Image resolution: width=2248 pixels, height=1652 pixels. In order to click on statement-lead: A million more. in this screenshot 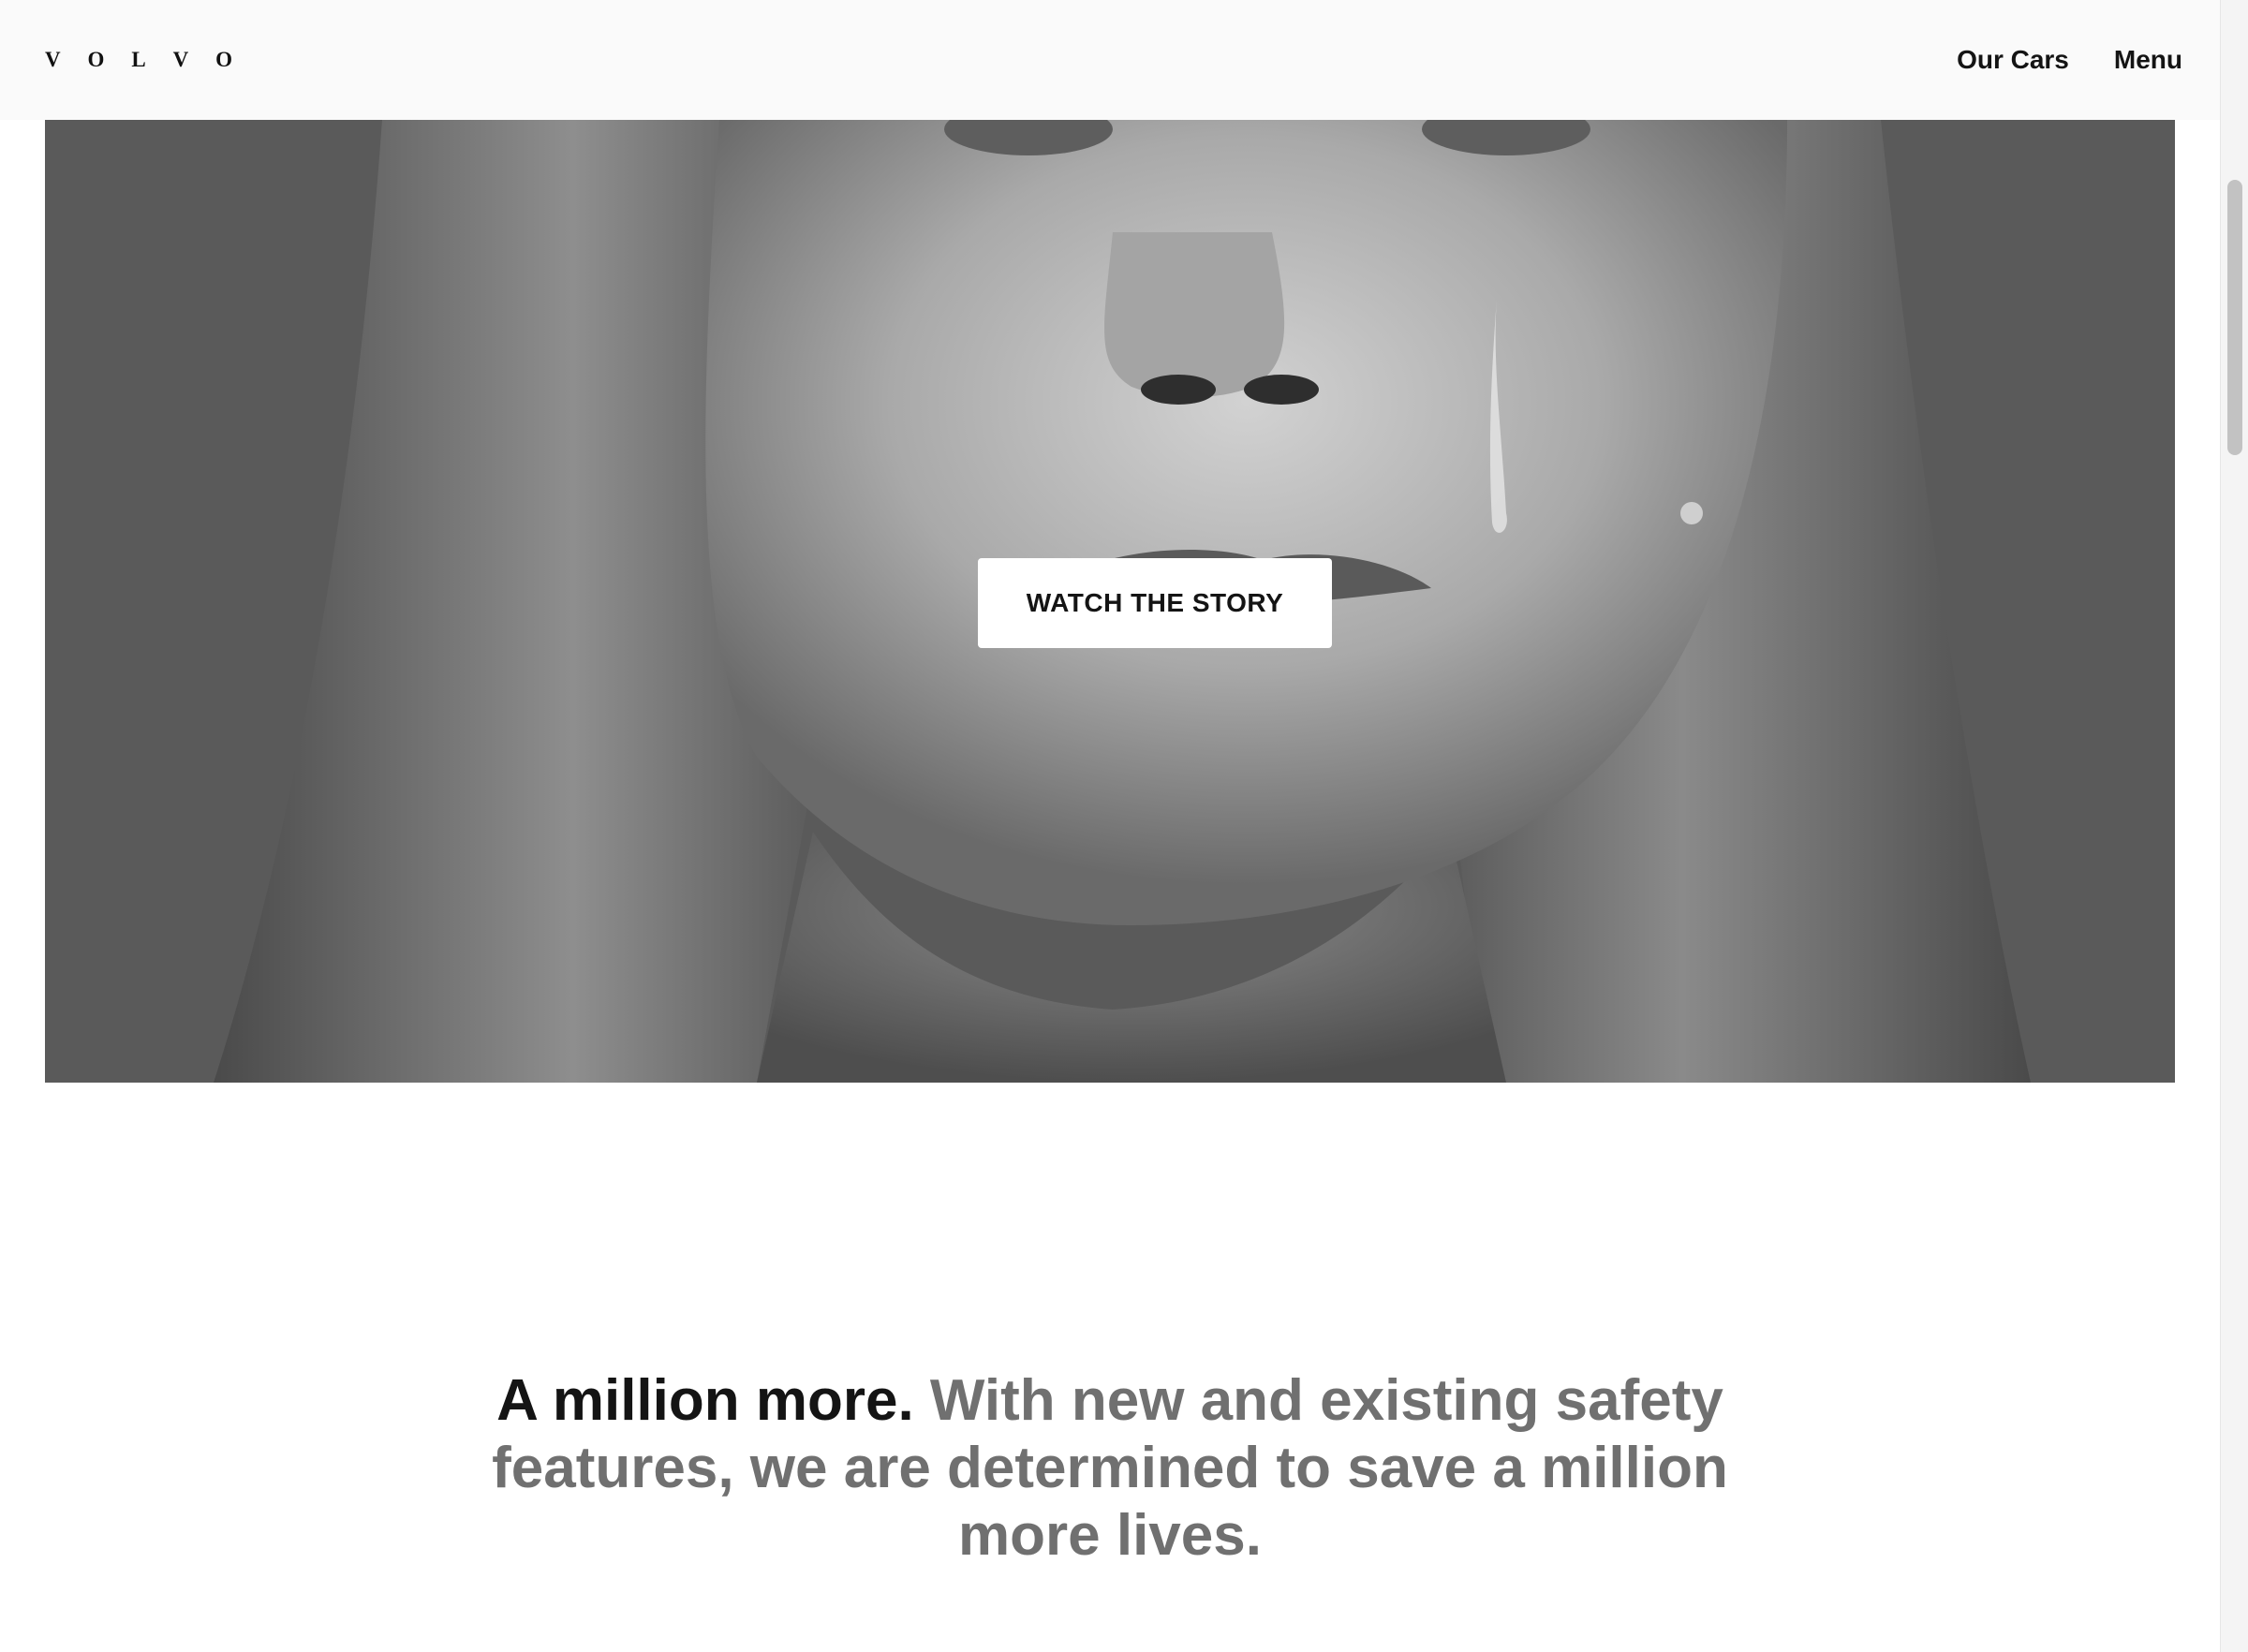, I will do `click(705, 1400)`.